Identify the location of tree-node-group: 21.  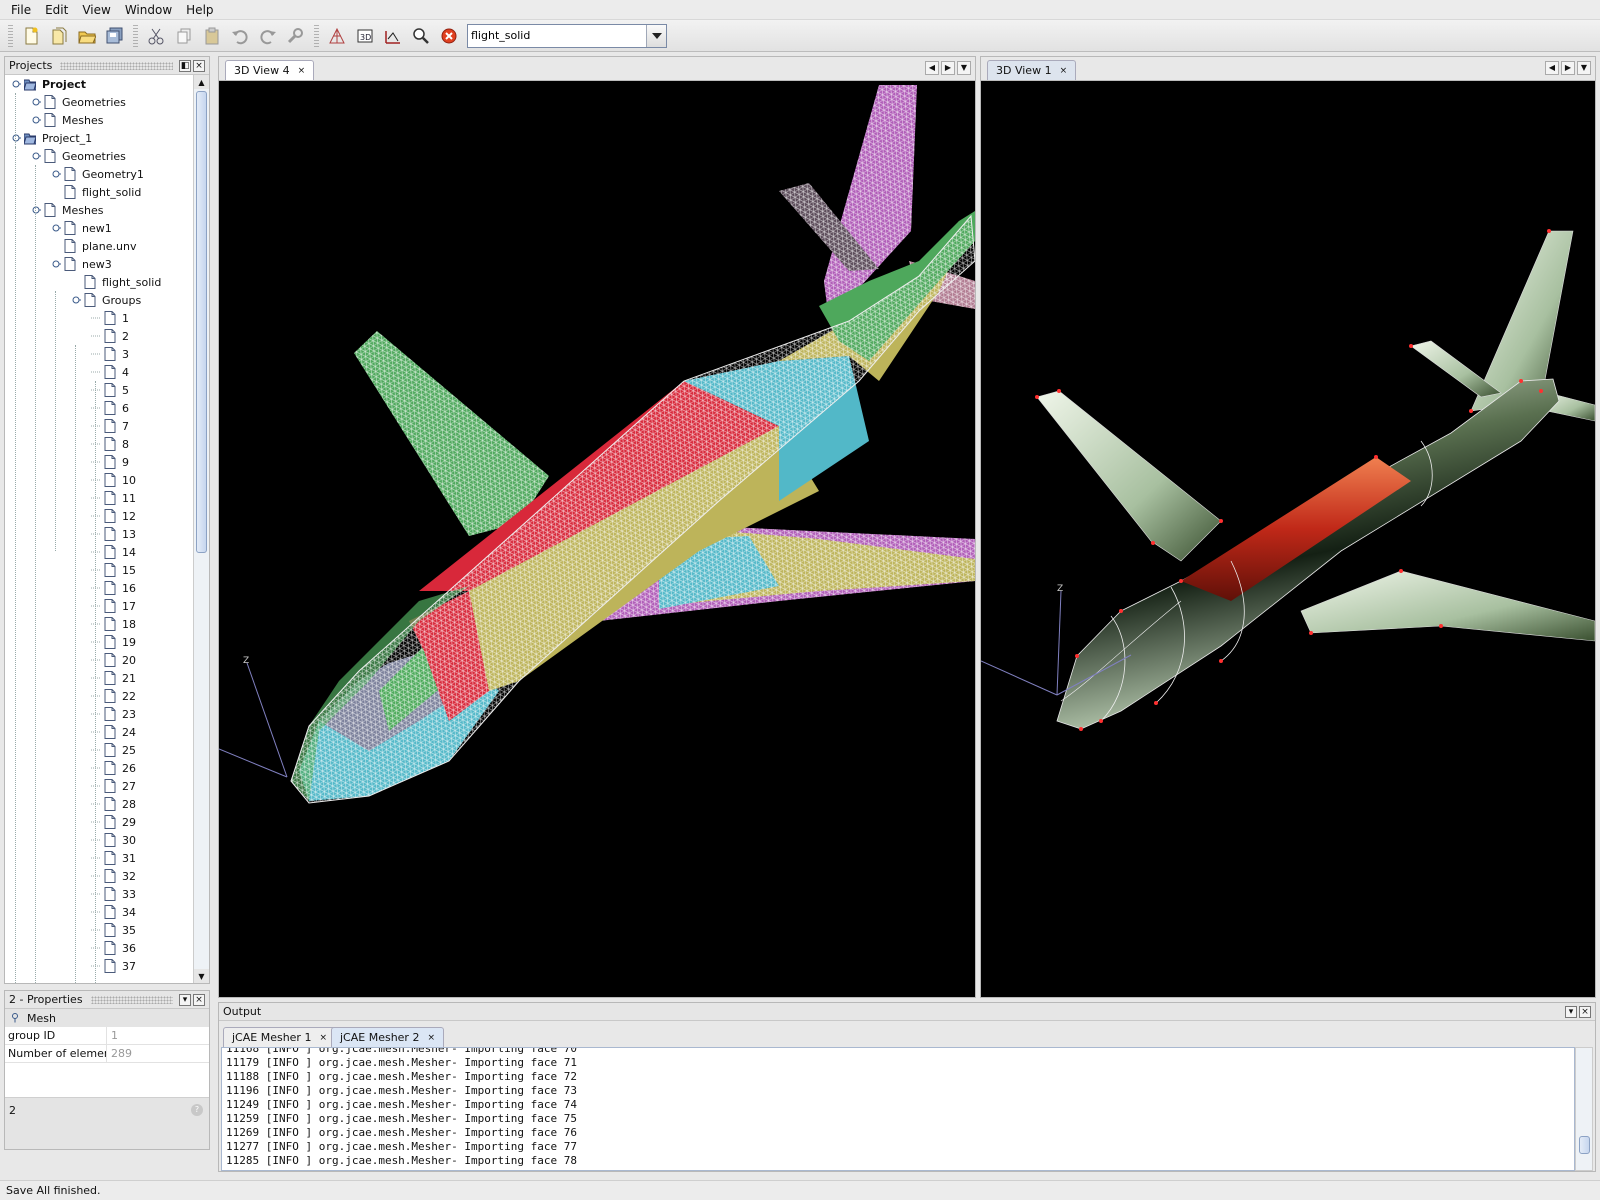
(113, 678).